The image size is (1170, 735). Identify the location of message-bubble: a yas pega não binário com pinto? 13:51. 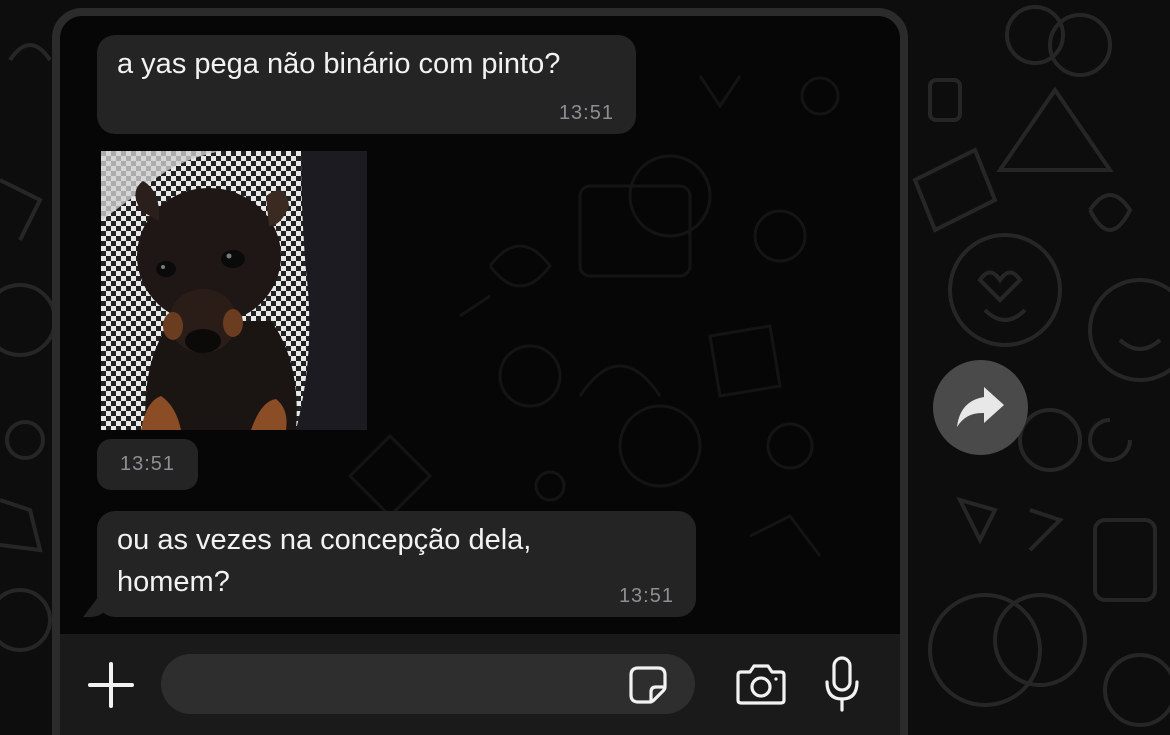
(366, 84).